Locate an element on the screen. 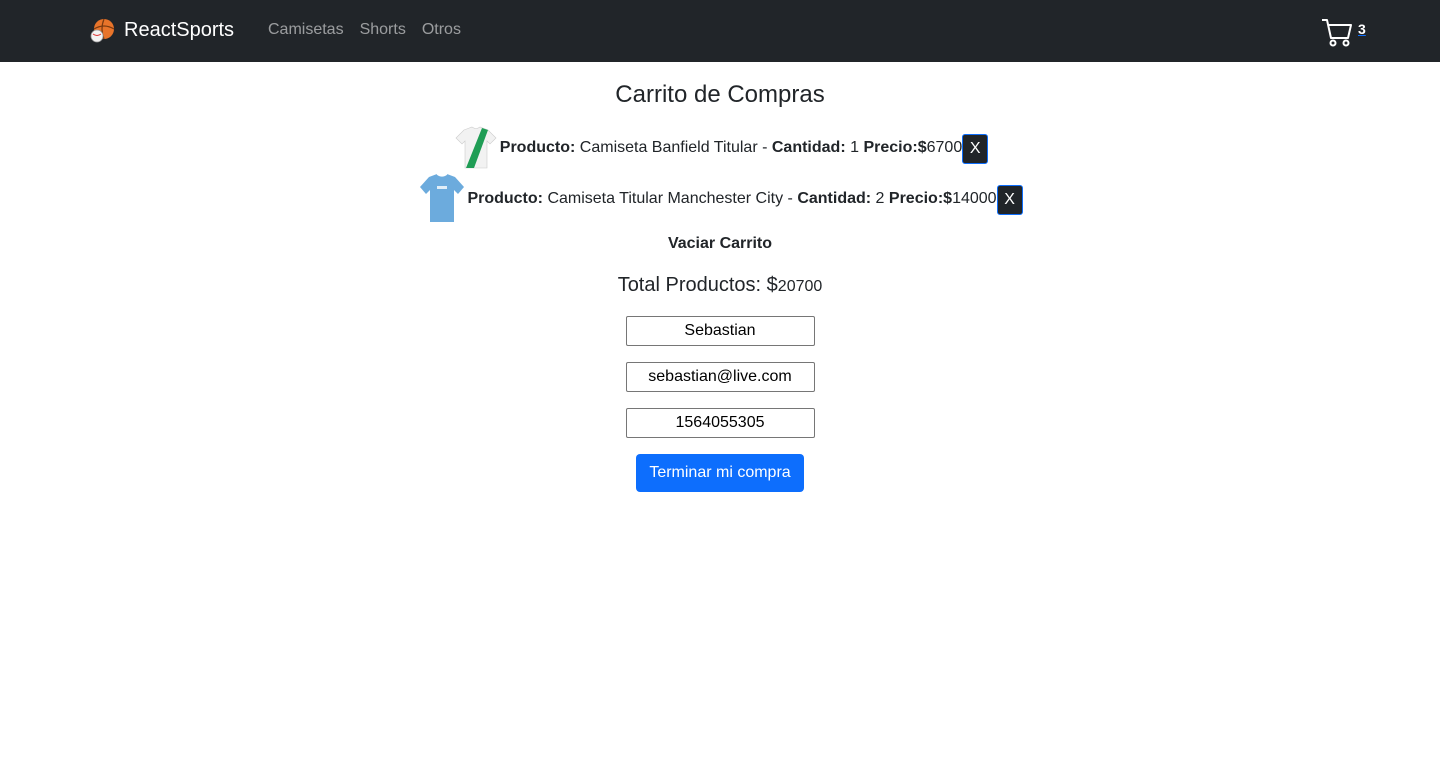 The image size is (1440, 757). total-currency: $ is located at coordinates (772, 285).